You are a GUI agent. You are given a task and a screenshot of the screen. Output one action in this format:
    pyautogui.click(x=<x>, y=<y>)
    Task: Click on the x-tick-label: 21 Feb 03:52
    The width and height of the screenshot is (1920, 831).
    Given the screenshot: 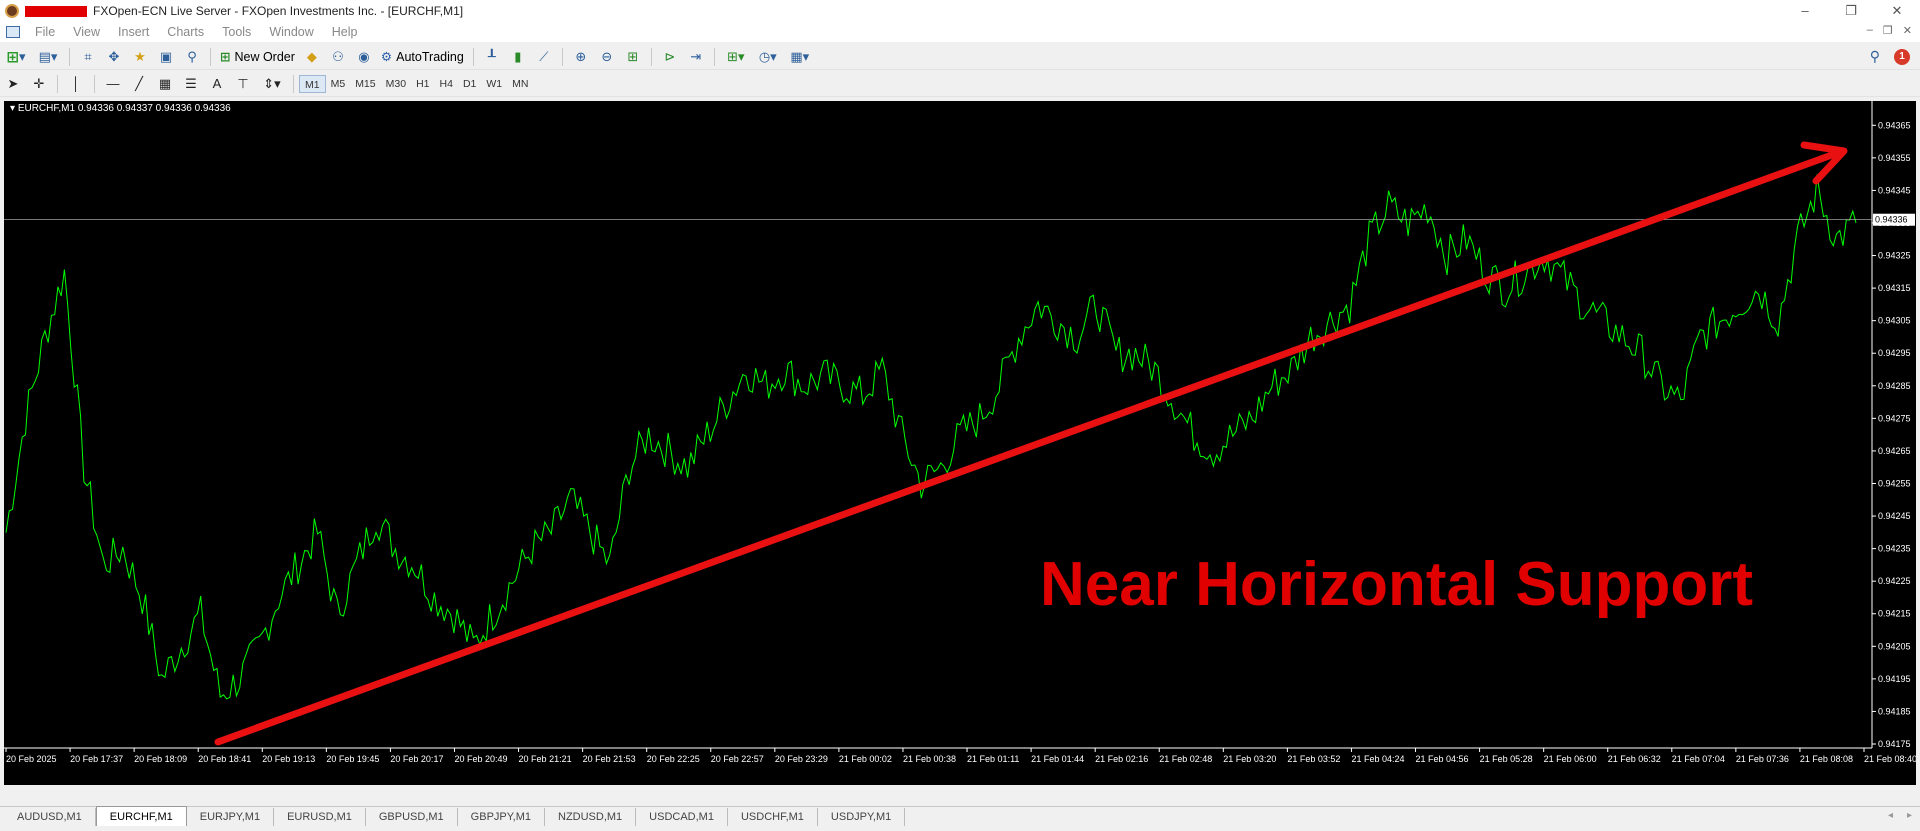 What is the action you would take?
    pyautogui.click(x=1313, y=759)
    